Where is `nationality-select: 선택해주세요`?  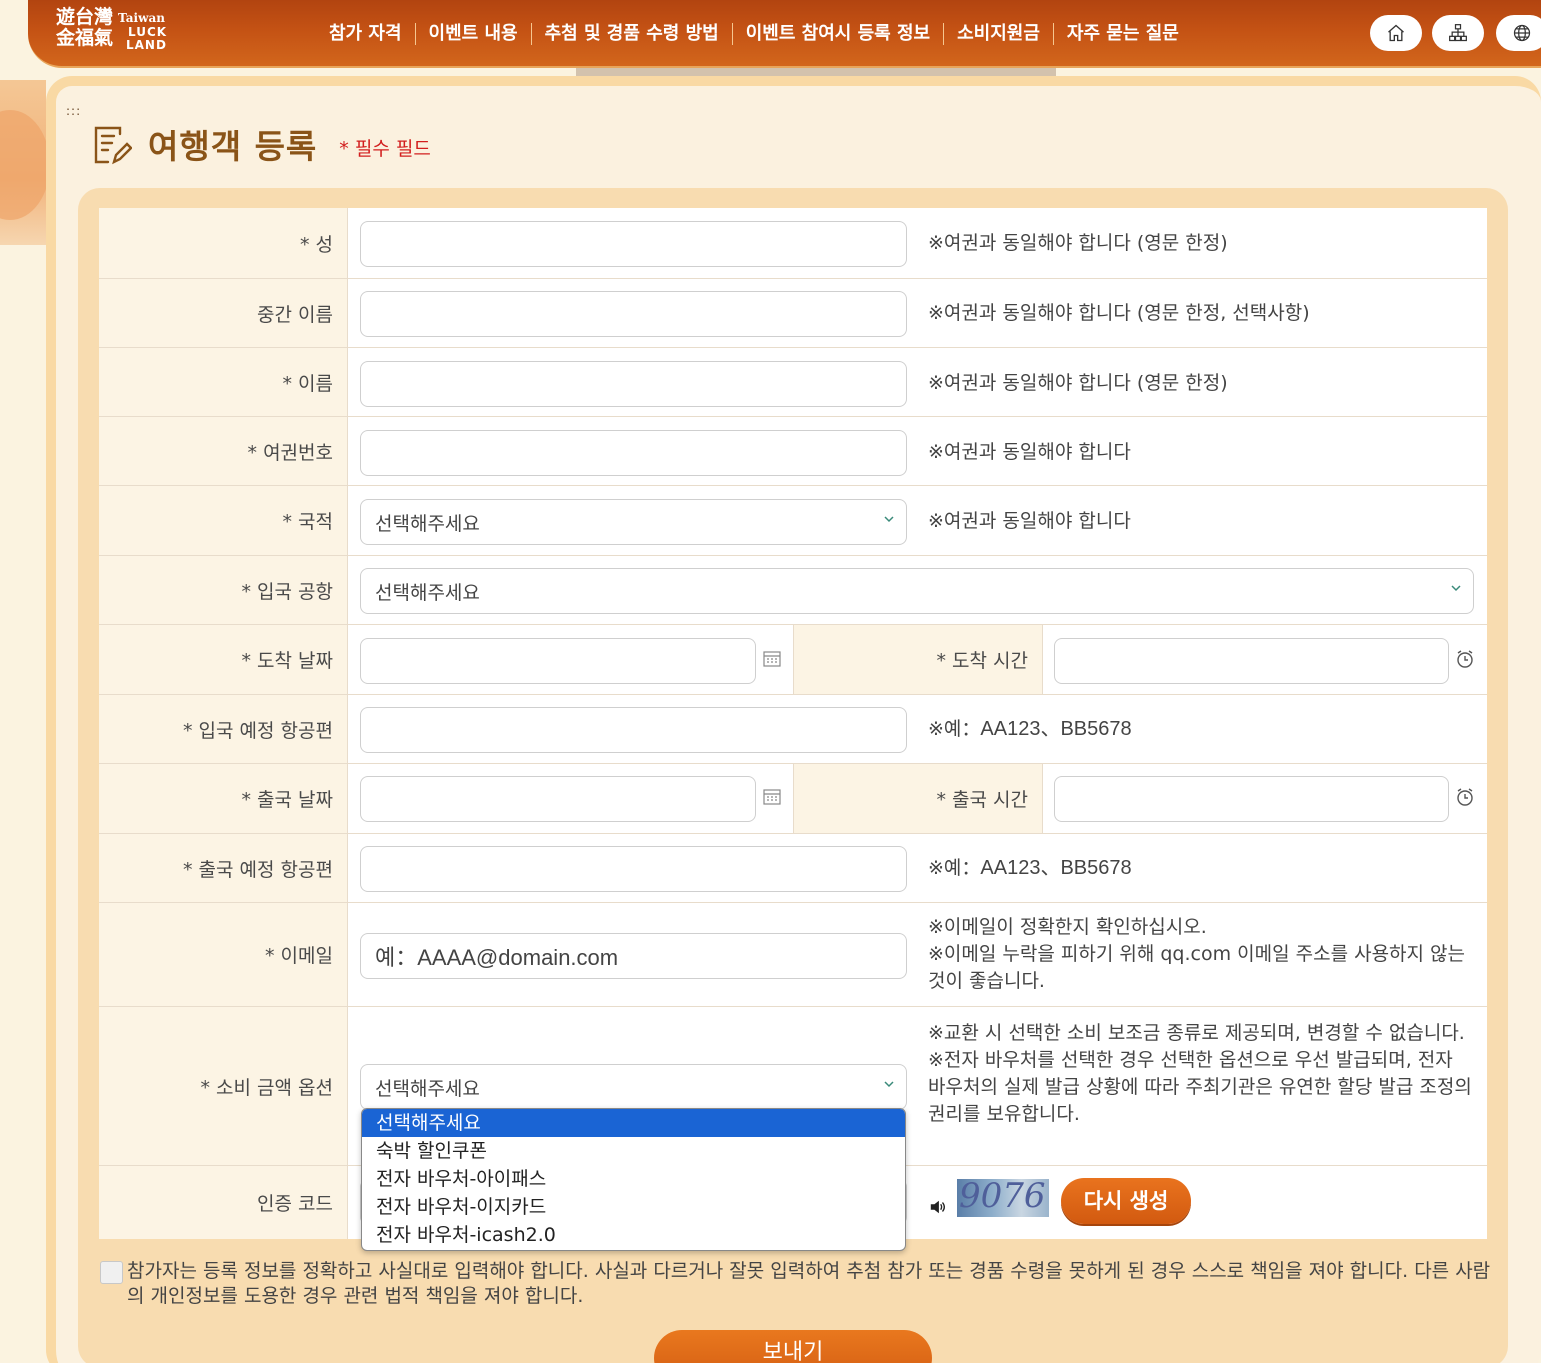
nationality-select: 선택해주세요 is located at coordinates (633, 522).